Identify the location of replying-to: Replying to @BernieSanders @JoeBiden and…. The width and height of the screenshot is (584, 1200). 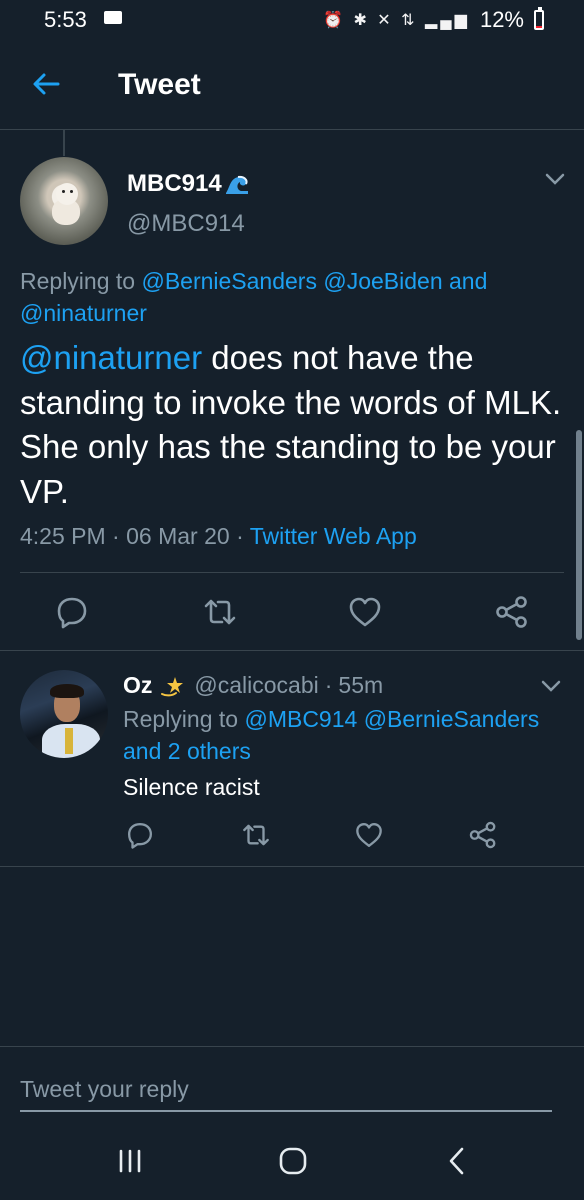
(280, 297).